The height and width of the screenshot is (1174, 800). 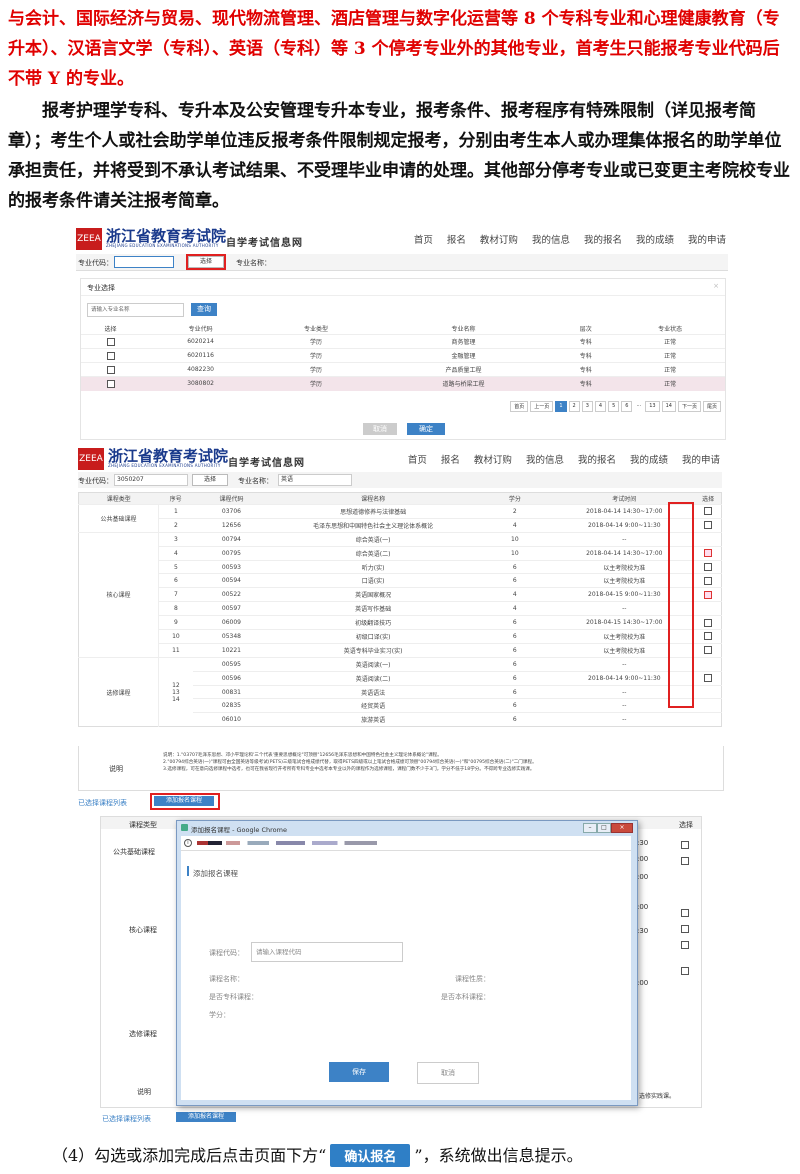 I want to click on bg-type-core: 核心课程, so click(x=143, y=930).